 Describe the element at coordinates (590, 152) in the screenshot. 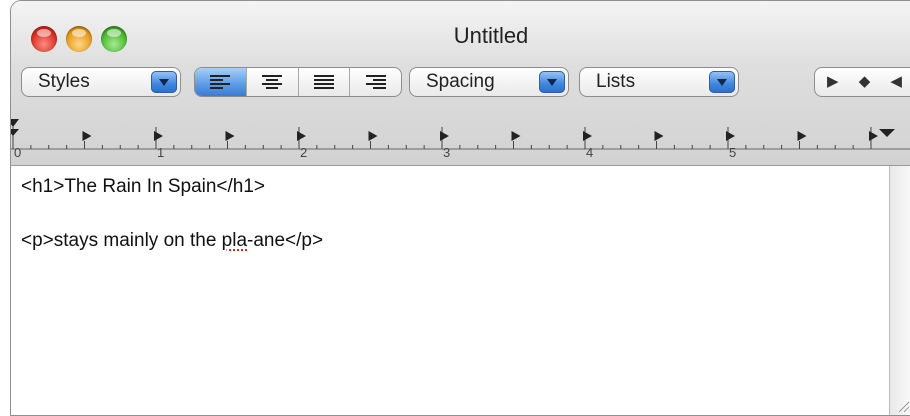

I see `ruler-number: 4` at that location.